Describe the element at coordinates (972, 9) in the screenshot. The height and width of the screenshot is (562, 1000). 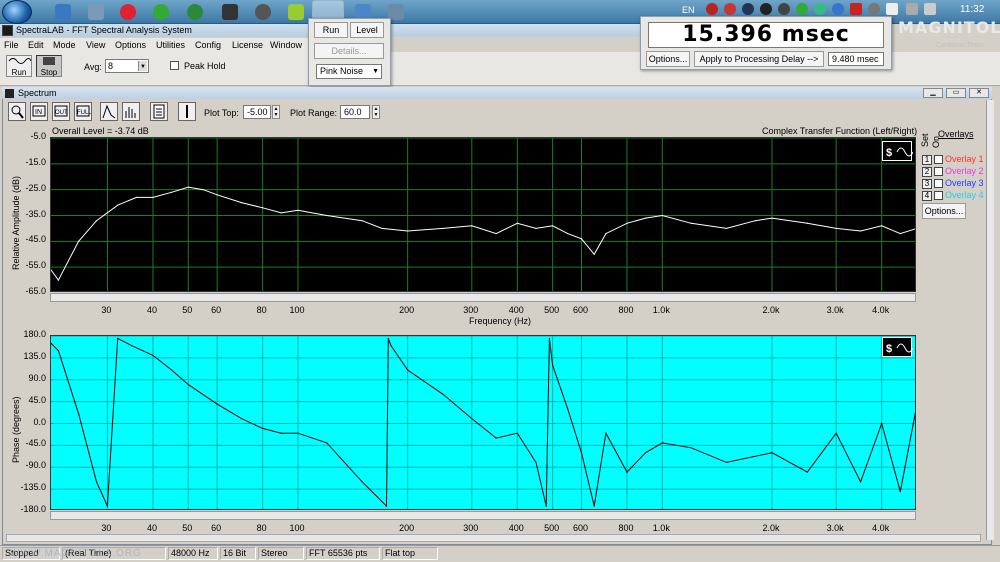
I see `clock: 11:32` at that location.